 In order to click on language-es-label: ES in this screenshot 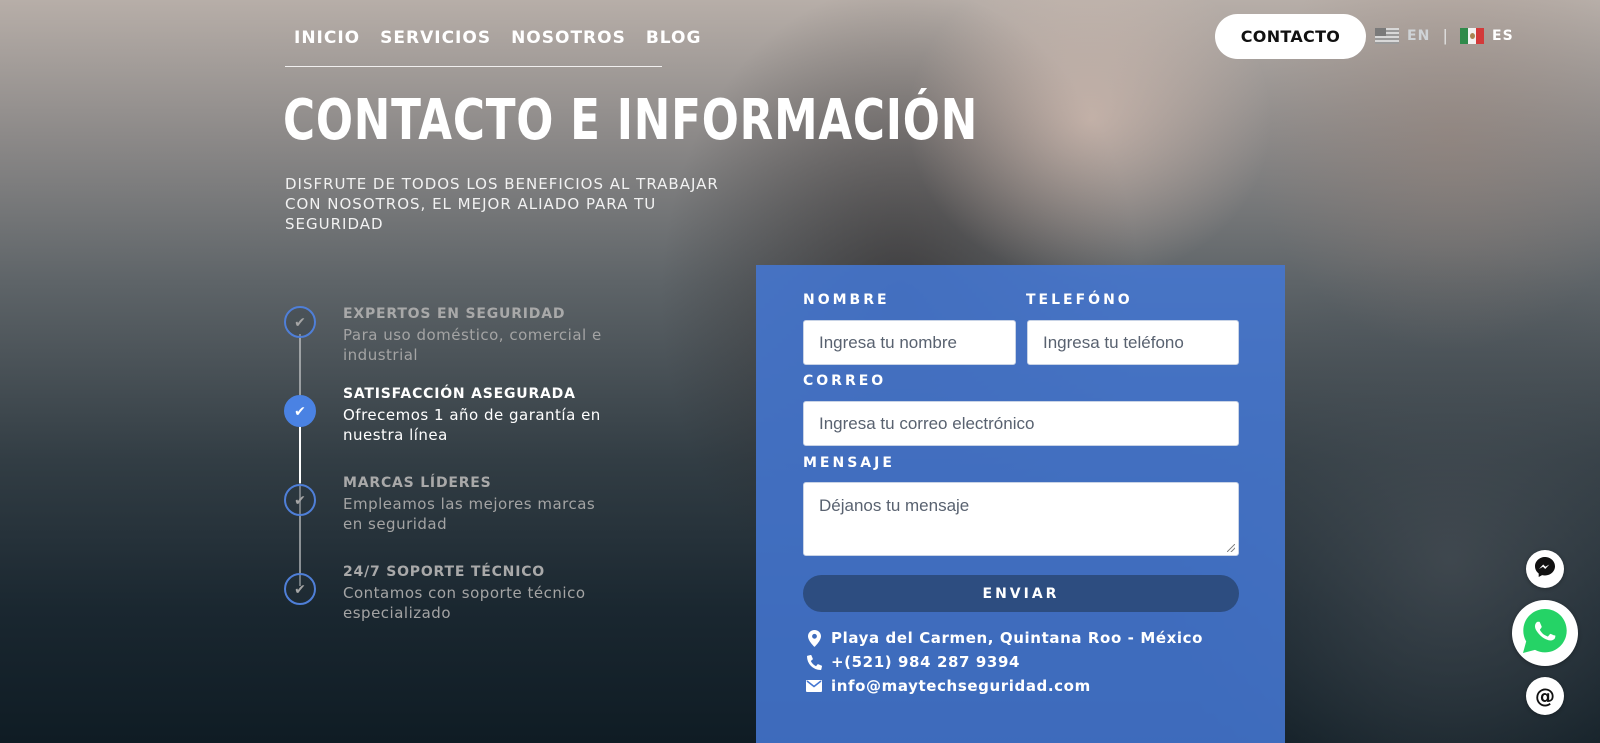, I will do `click(1503, 36)`.